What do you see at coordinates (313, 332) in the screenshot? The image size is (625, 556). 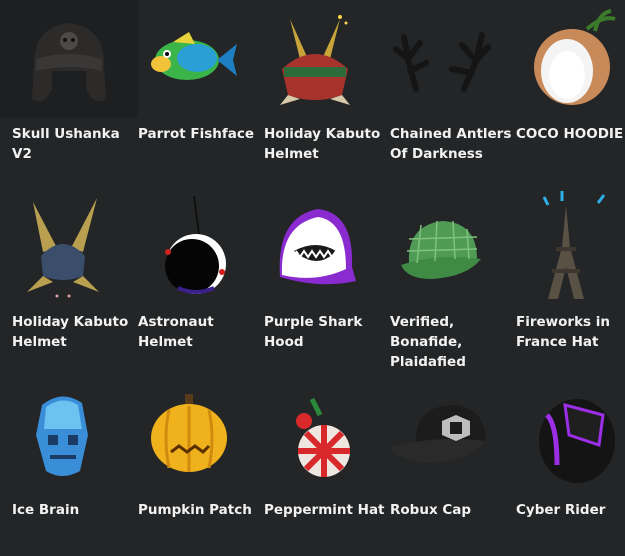 I see `item-name: Purple Shark Hood` at bounding box center [313, 332].